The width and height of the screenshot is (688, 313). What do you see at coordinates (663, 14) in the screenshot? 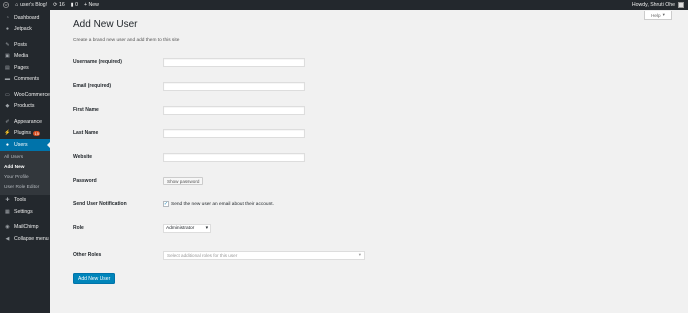
I see `chevron-down-icon: ▾` at bounding box center [663, 14].